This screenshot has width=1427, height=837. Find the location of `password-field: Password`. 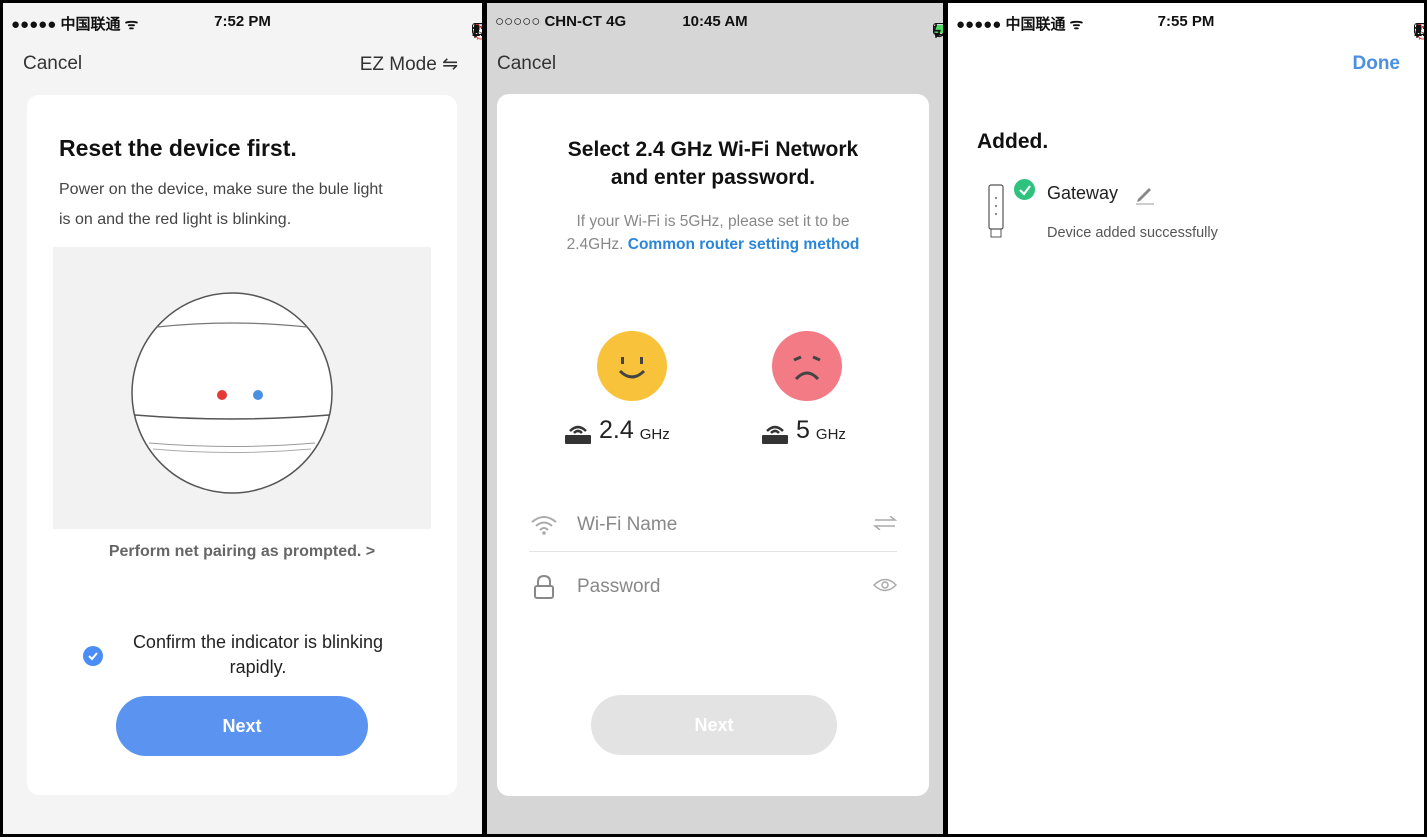

password-field: Password is located at coordinates (713, 587).